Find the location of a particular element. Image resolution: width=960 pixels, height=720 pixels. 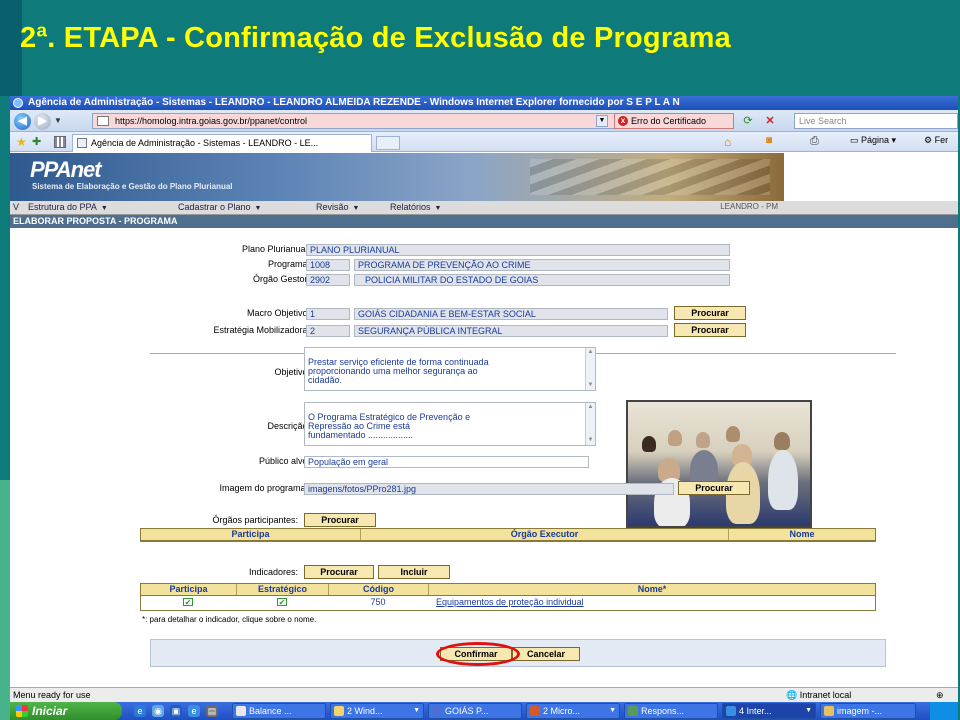

column-header: Estratégico is located at coordinates (283, 589).